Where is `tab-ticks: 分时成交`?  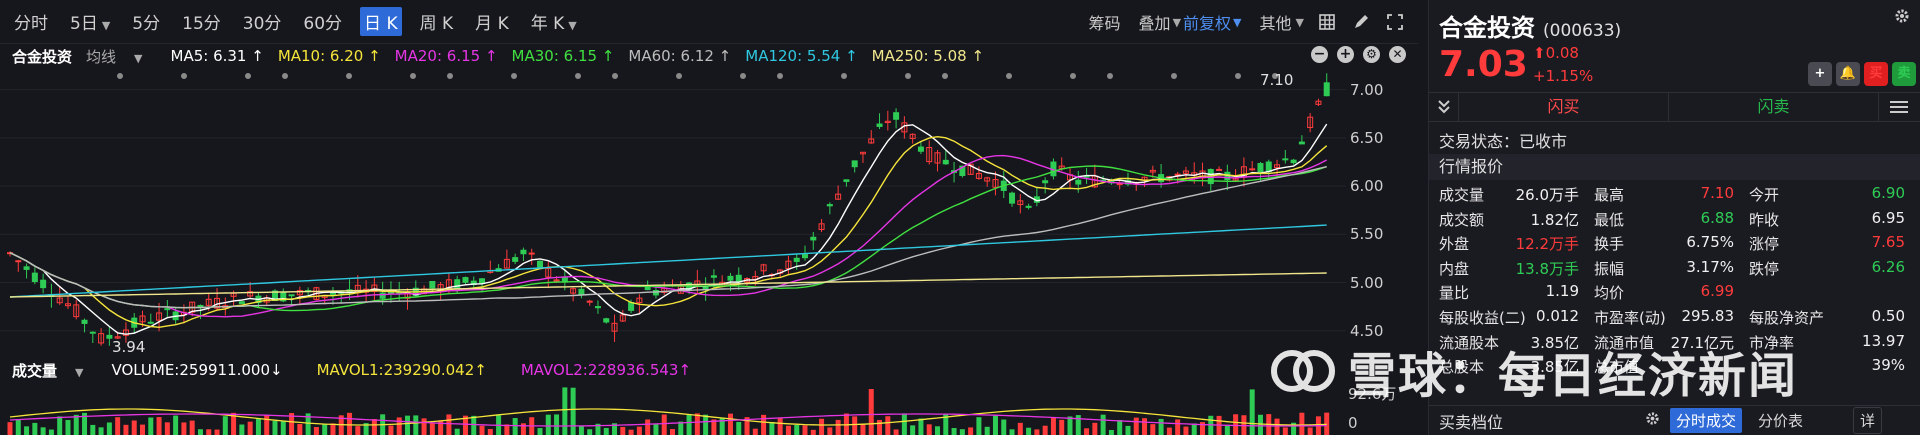 tab-ticks: 分时成交 is located at coordinates (1706, 420).